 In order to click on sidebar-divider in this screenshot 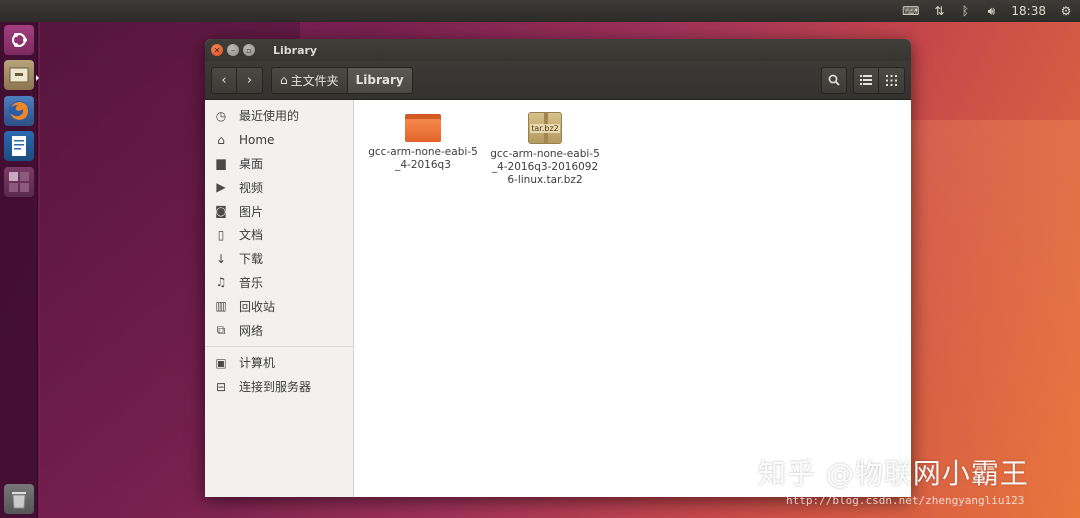, I will do `click(279, 346)`.